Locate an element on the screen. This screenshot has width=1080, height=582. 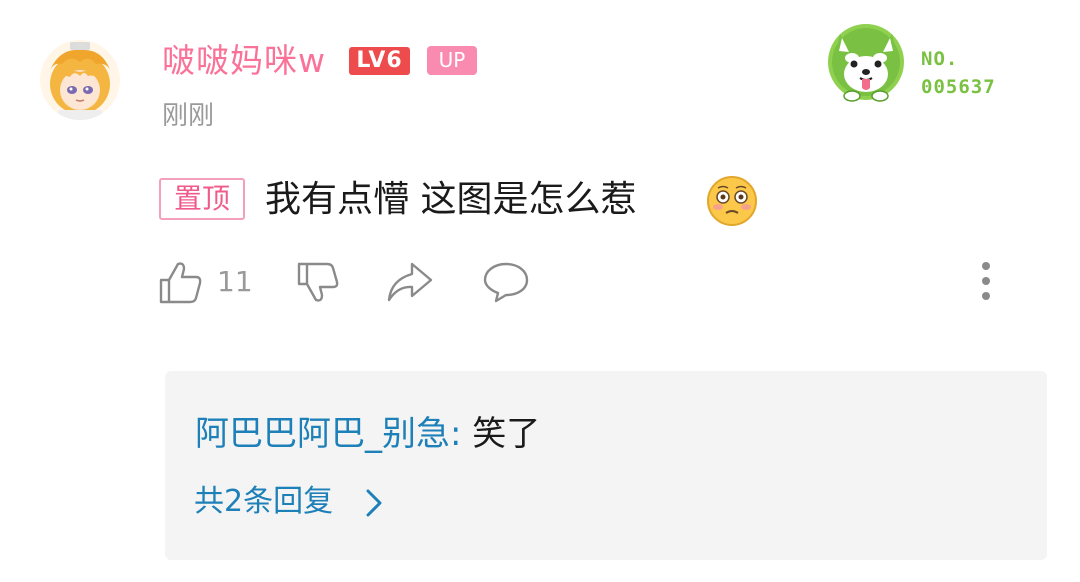
view-all-replies-link: 共2条回复 is located at coordinates (263, 502).